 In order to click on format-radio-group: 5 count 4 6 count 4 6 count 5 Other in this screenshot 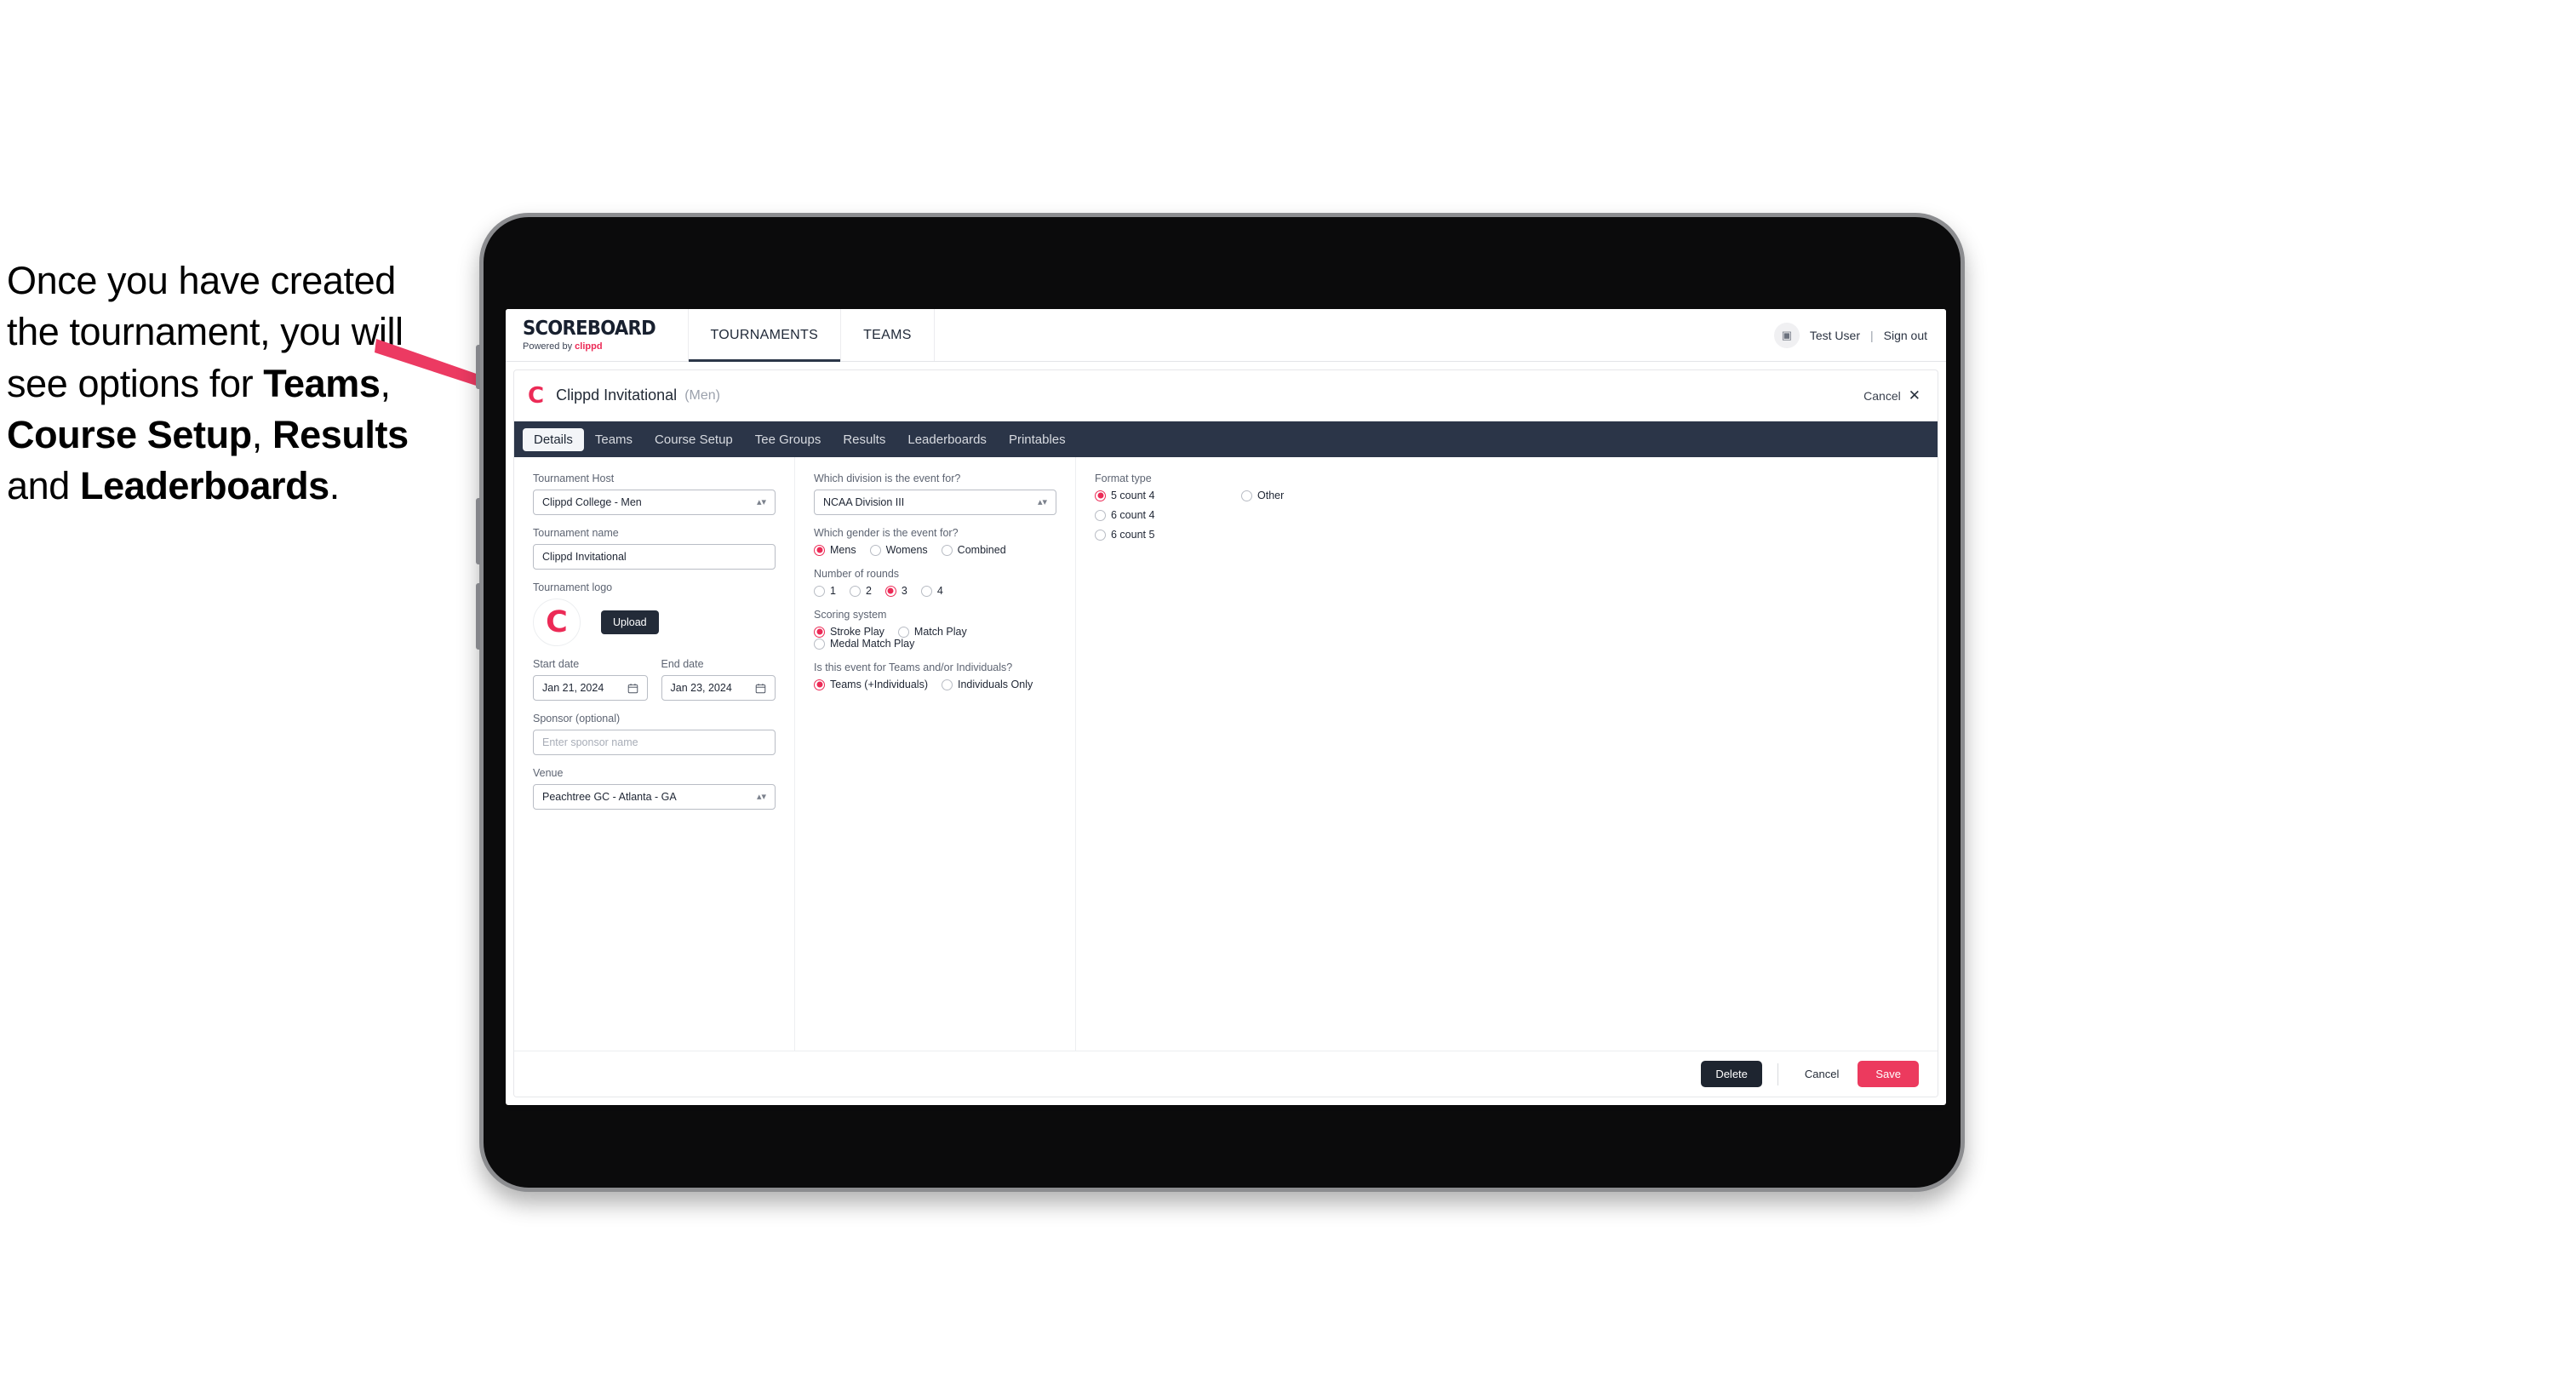, I will do `click(1507, 525)`.